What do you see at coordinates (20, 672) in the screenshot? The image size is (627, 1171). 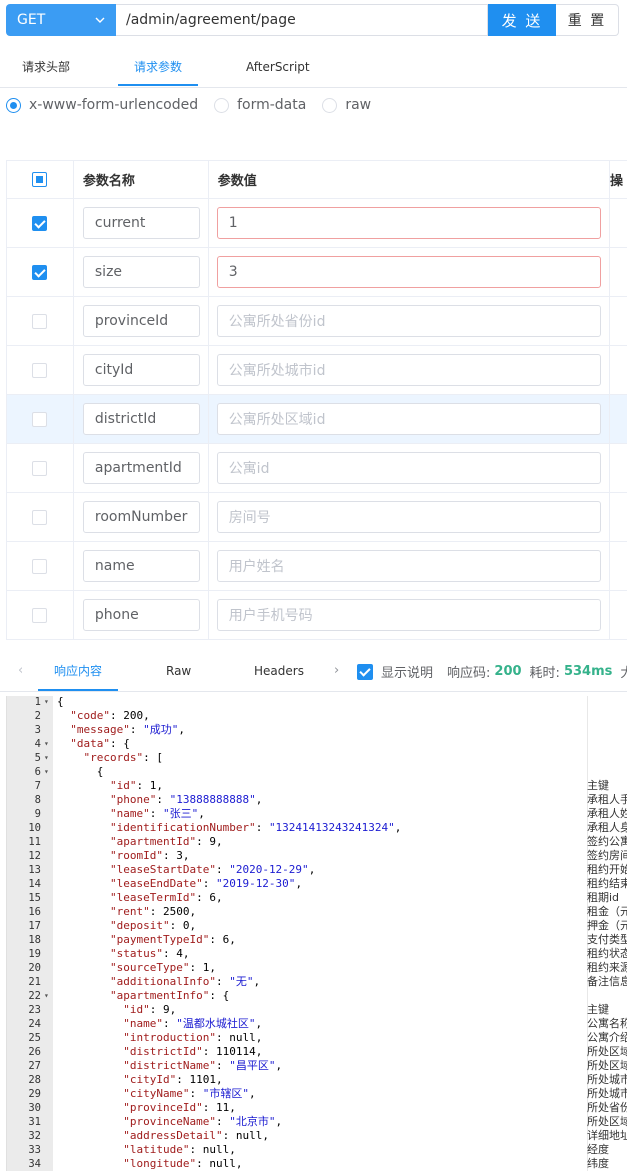 I see `tabs-scroll-left-icon: ‹` at bounding box center [20, 672].